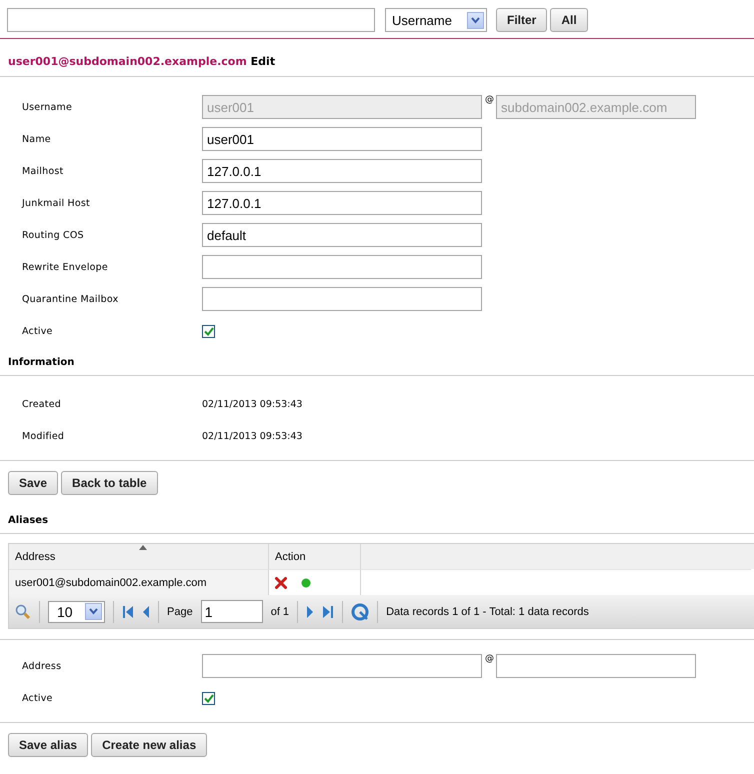 The width and height of the screenshot is (754, 774). I want to click on domain-field, so click(596, 666).